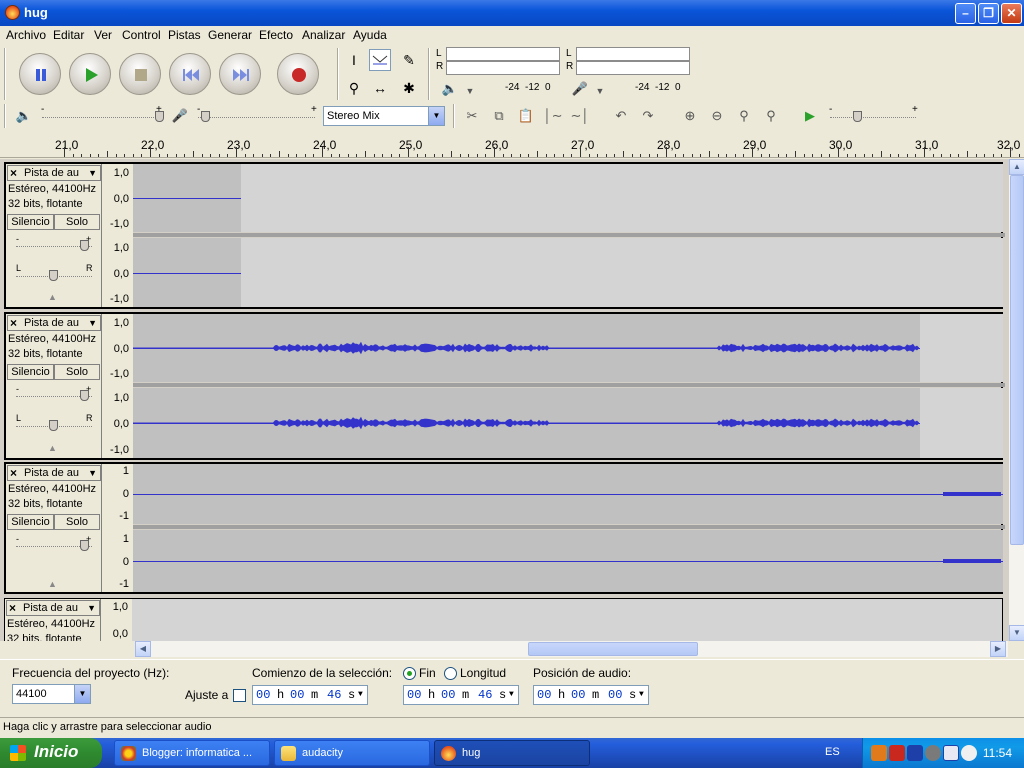  What do you see at coordinates (915, 753) in the screenshot?
I see `network-icon` at bounding box center [915, 753].